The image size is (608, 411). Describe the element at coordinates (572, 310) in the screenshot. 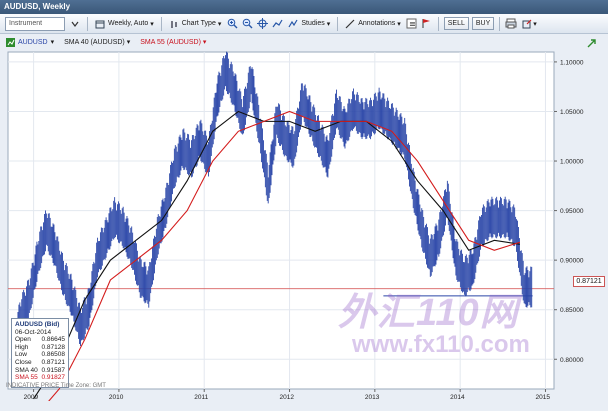

I see `y-tick-label: 0.85000` at that location.